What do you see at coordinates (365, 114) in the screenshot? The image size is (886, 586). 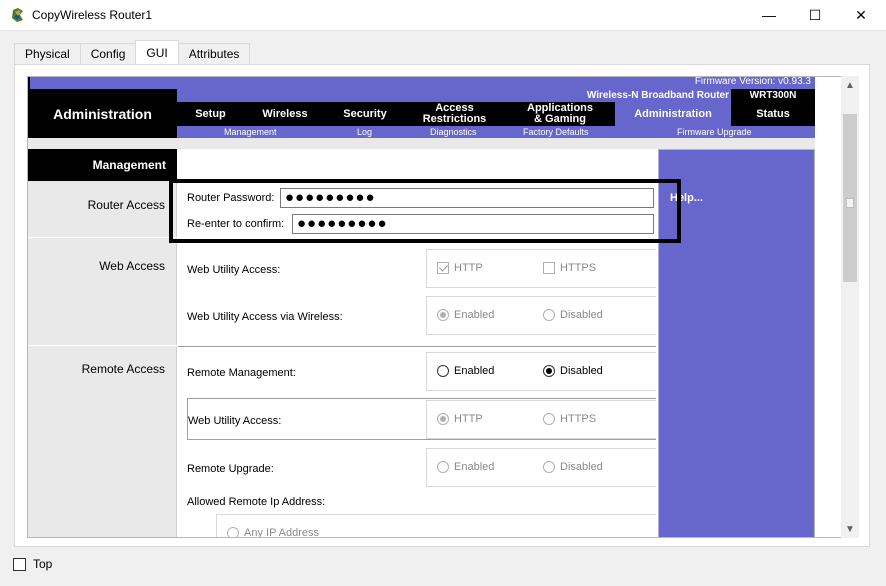 I see `nav-security: Security` at bounding box center [365, 114].